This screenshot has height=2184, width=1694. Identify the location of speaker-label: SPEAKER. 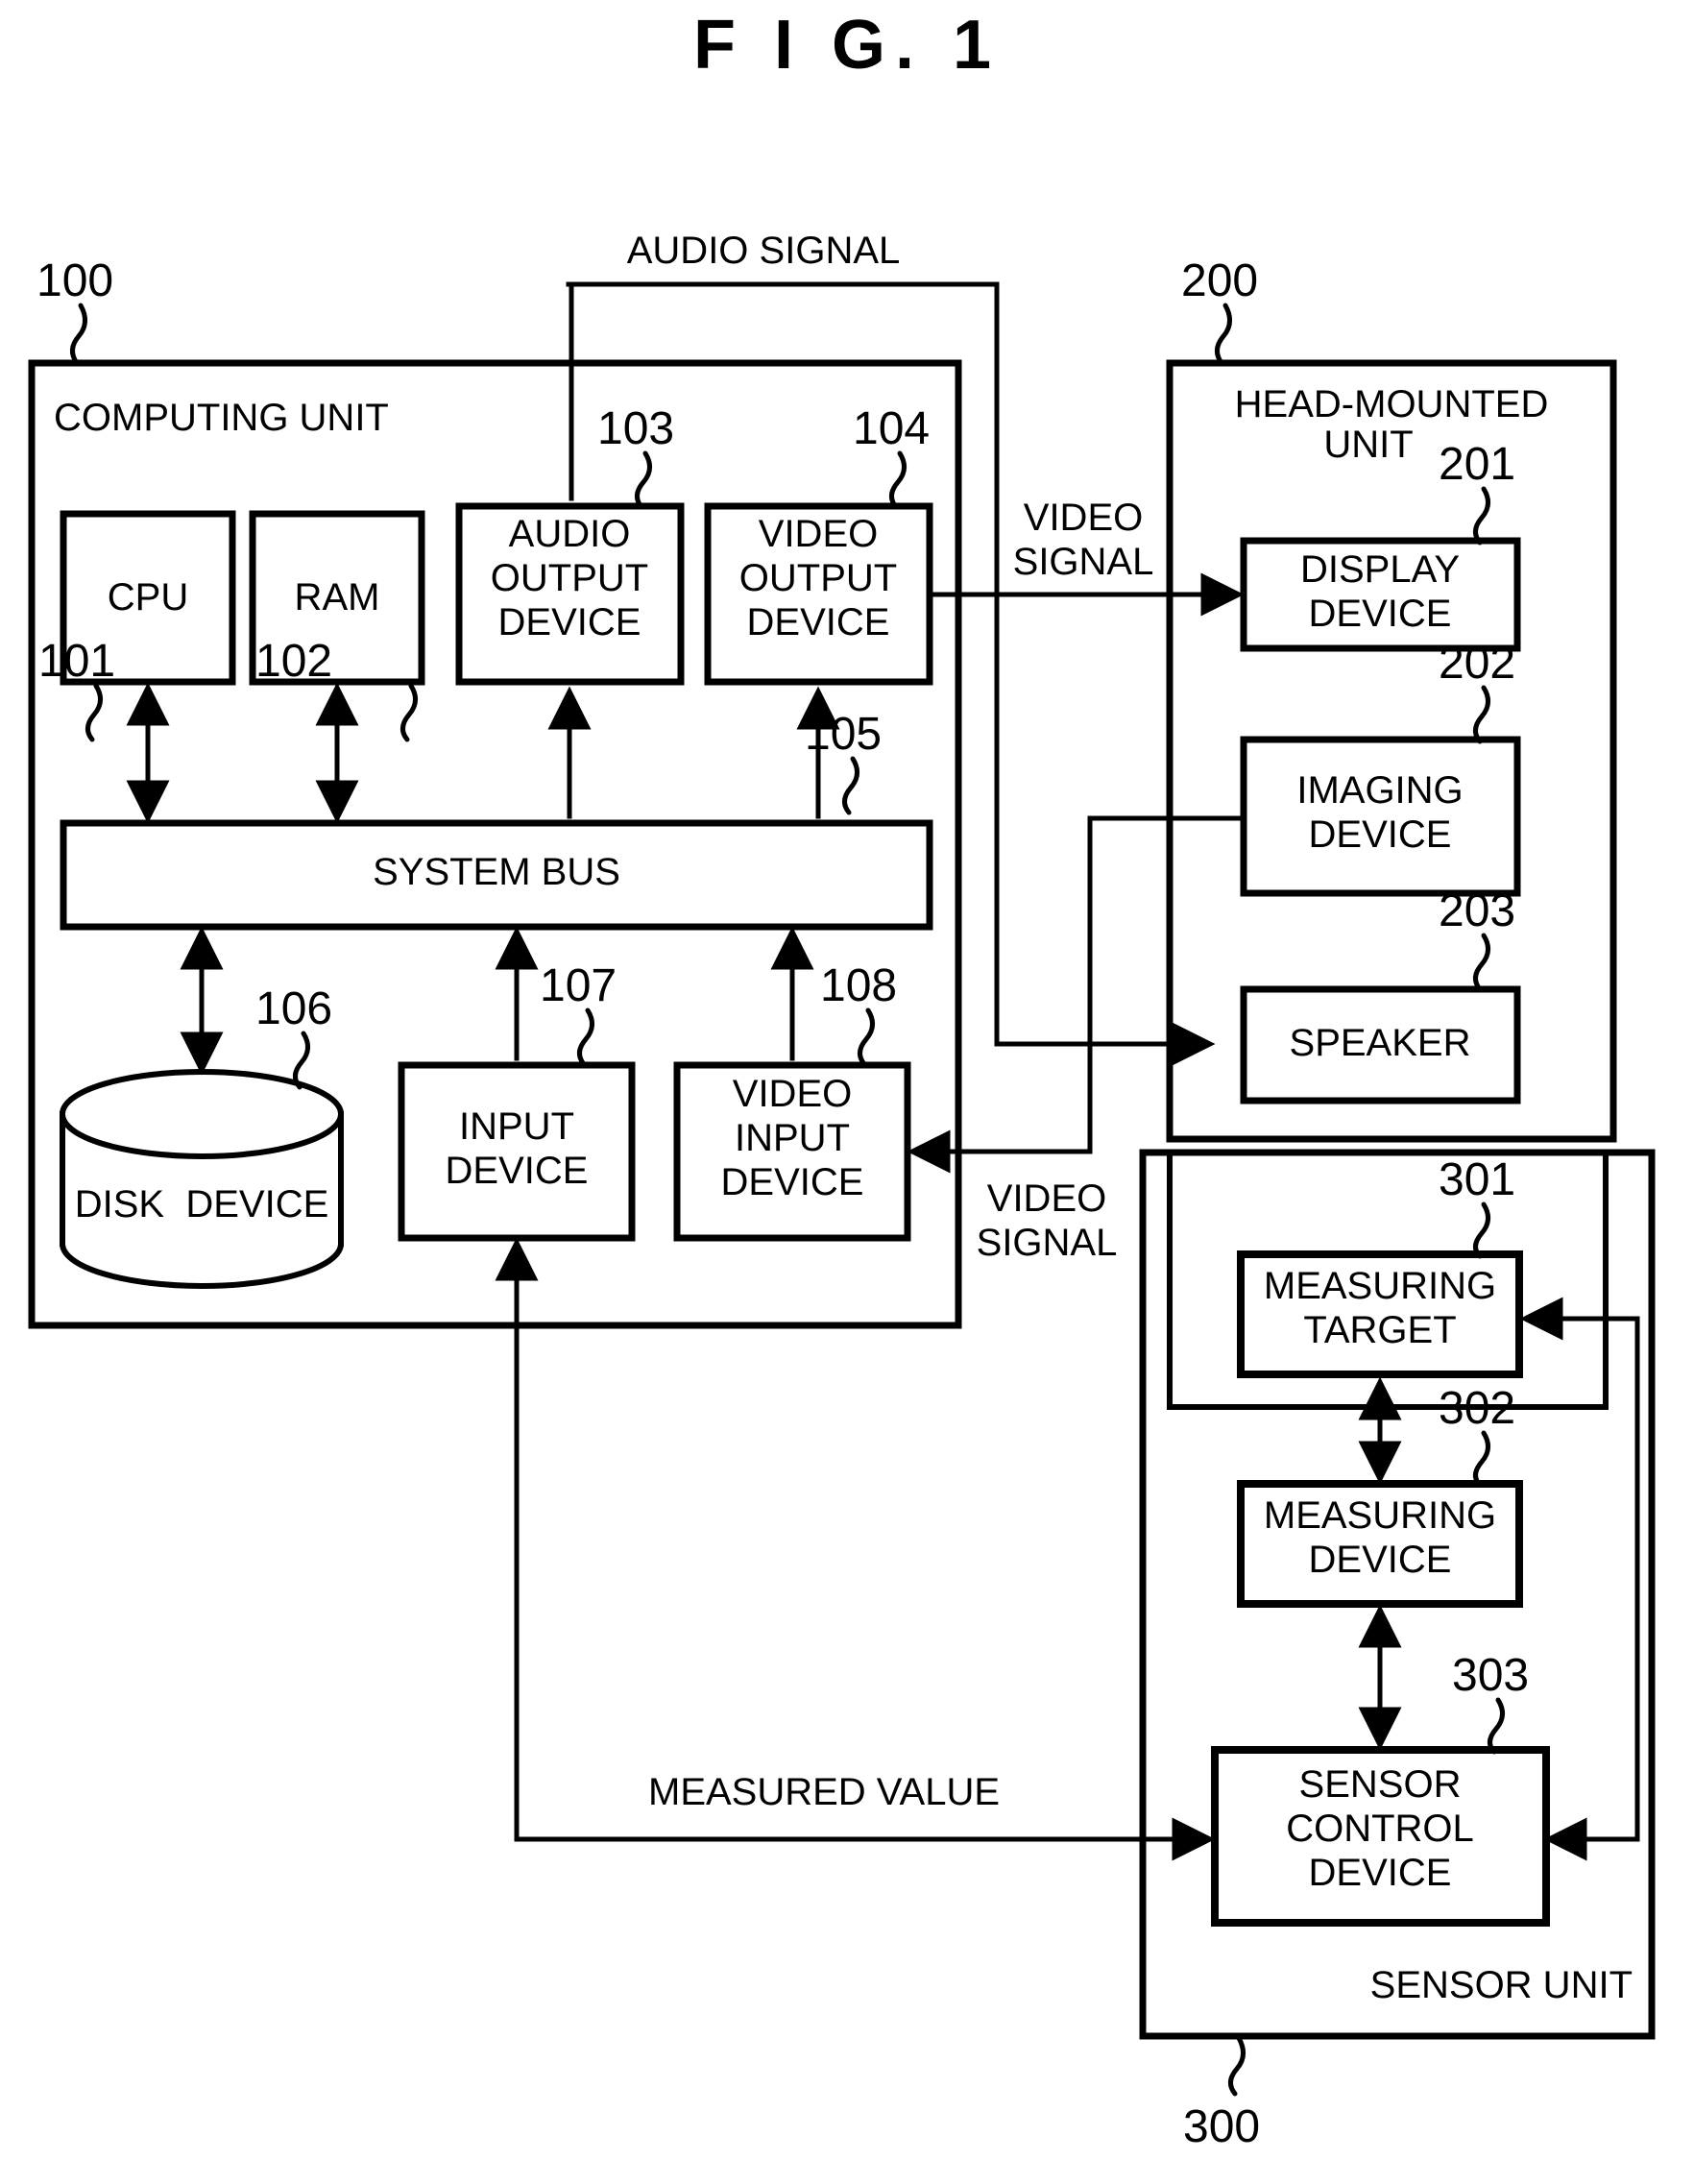
(1380, 1043).